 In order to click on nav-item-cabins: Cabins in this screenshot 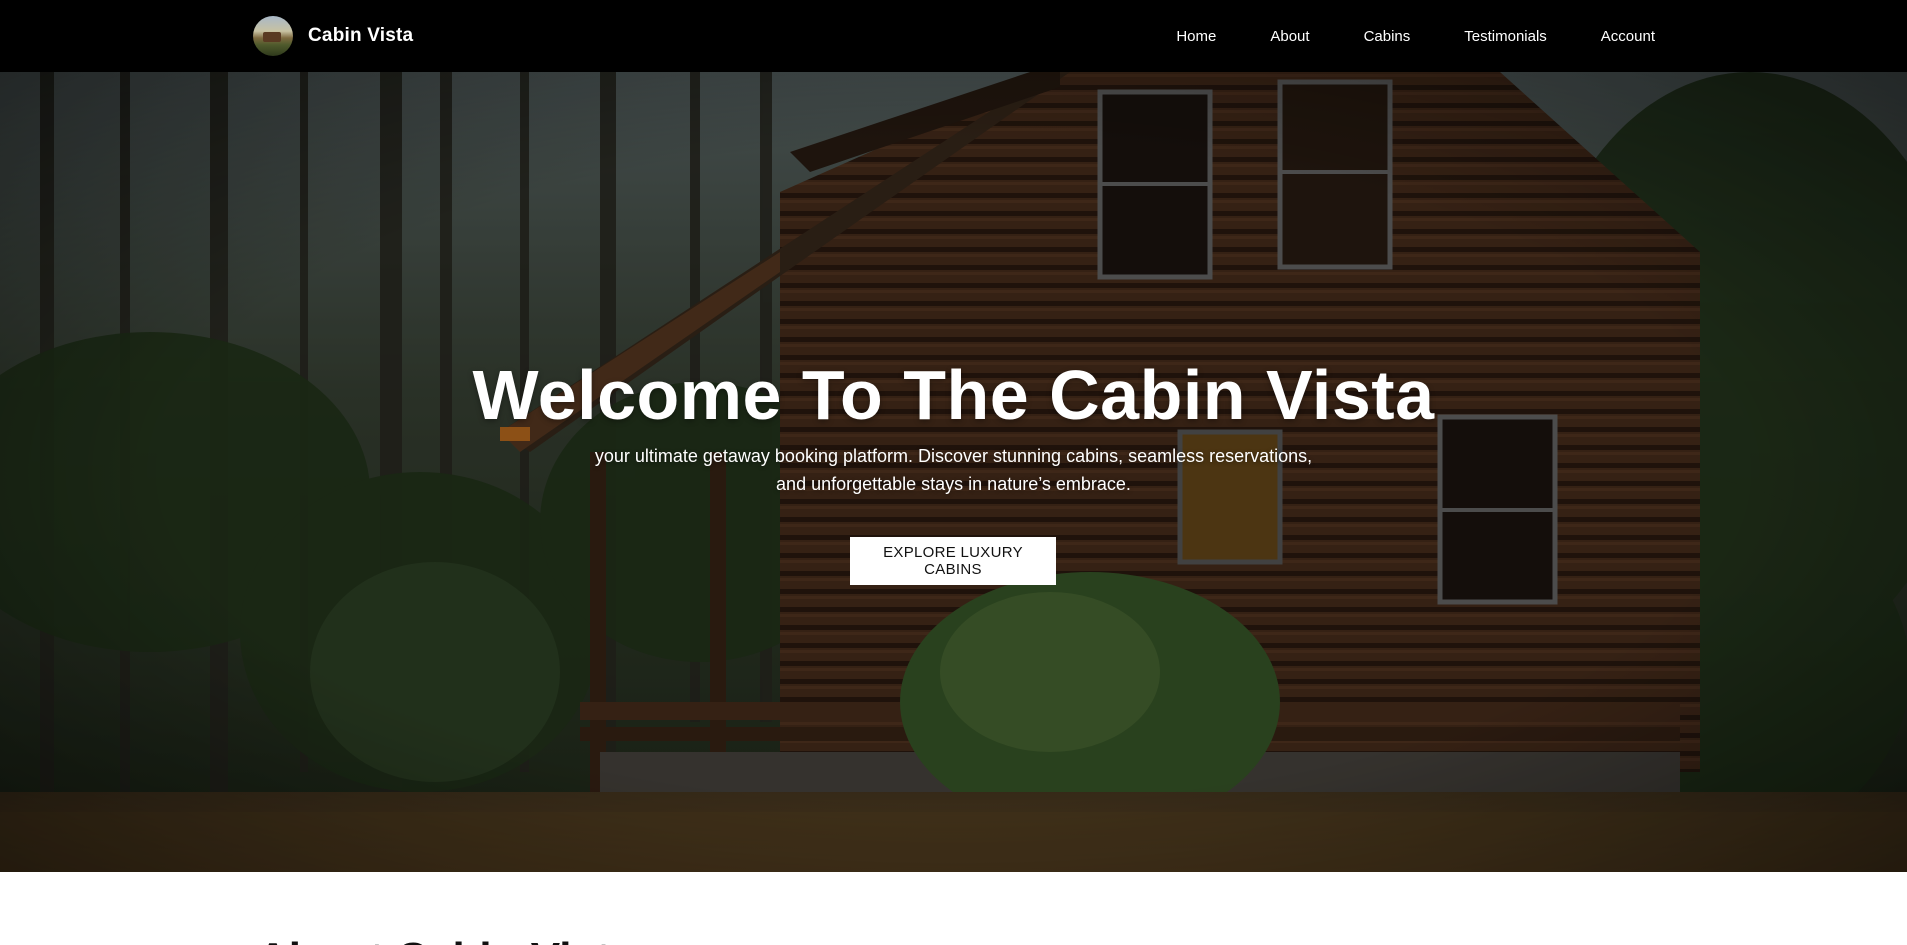, I will do `click(1387, 36)`.